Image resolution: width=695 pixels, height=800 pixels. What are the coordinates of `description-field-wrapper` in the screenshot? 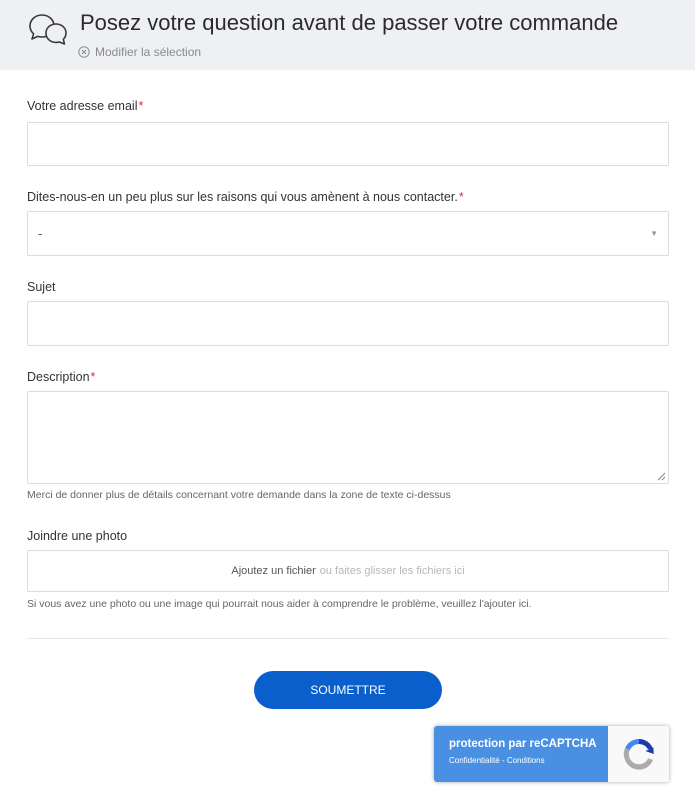 It's located at (348, 437).